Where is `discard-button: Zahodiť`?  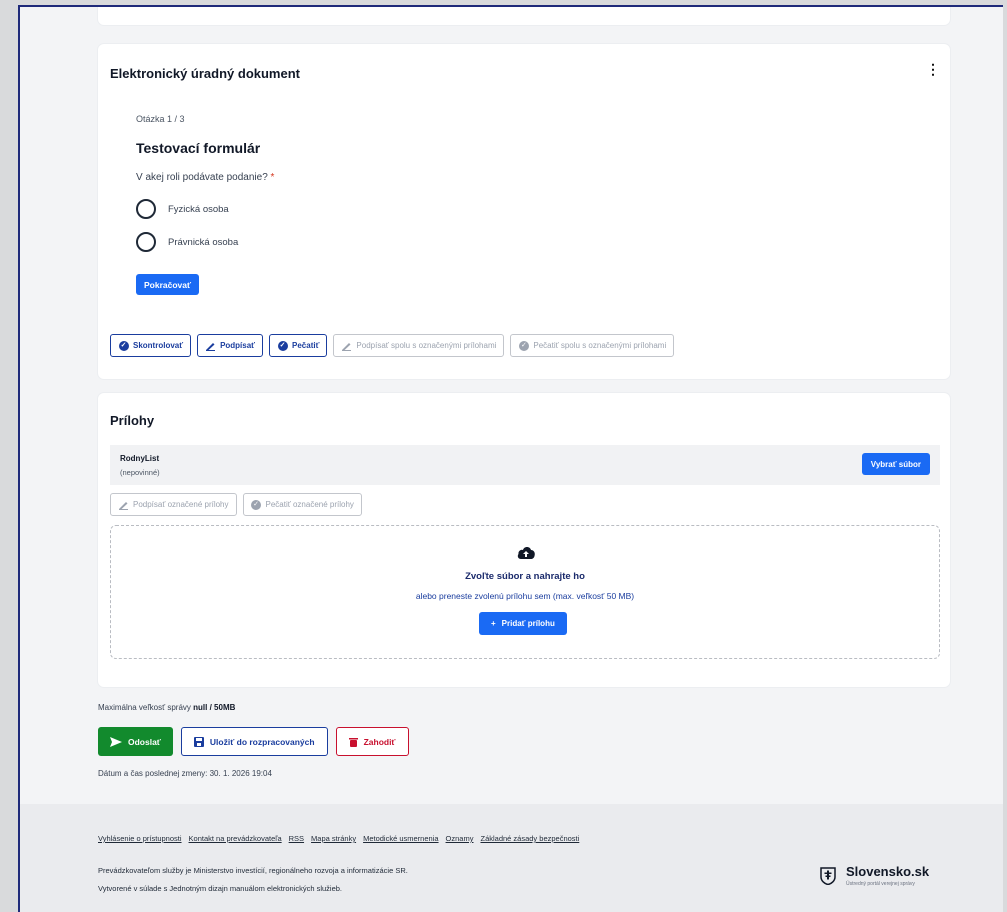
discard-button: Zahodiť is located at coordinates (372, 741).